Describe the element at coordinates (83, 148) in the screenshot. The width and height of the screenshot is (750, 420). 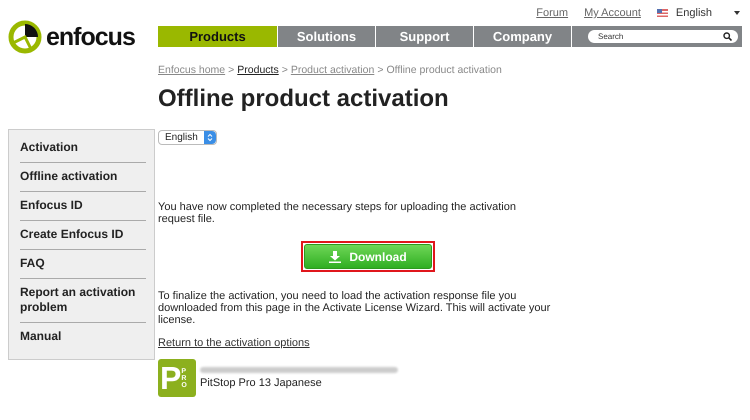
I see `sidebar-item: Activation` at that location.